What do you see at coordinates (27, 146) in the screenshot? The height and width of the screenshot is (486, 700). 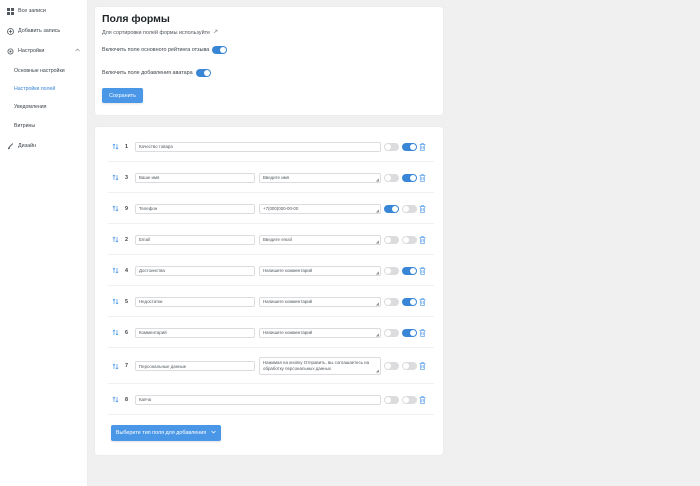 I see `sidebar-item-label: Дизайн` at bounding box center [27, 146].